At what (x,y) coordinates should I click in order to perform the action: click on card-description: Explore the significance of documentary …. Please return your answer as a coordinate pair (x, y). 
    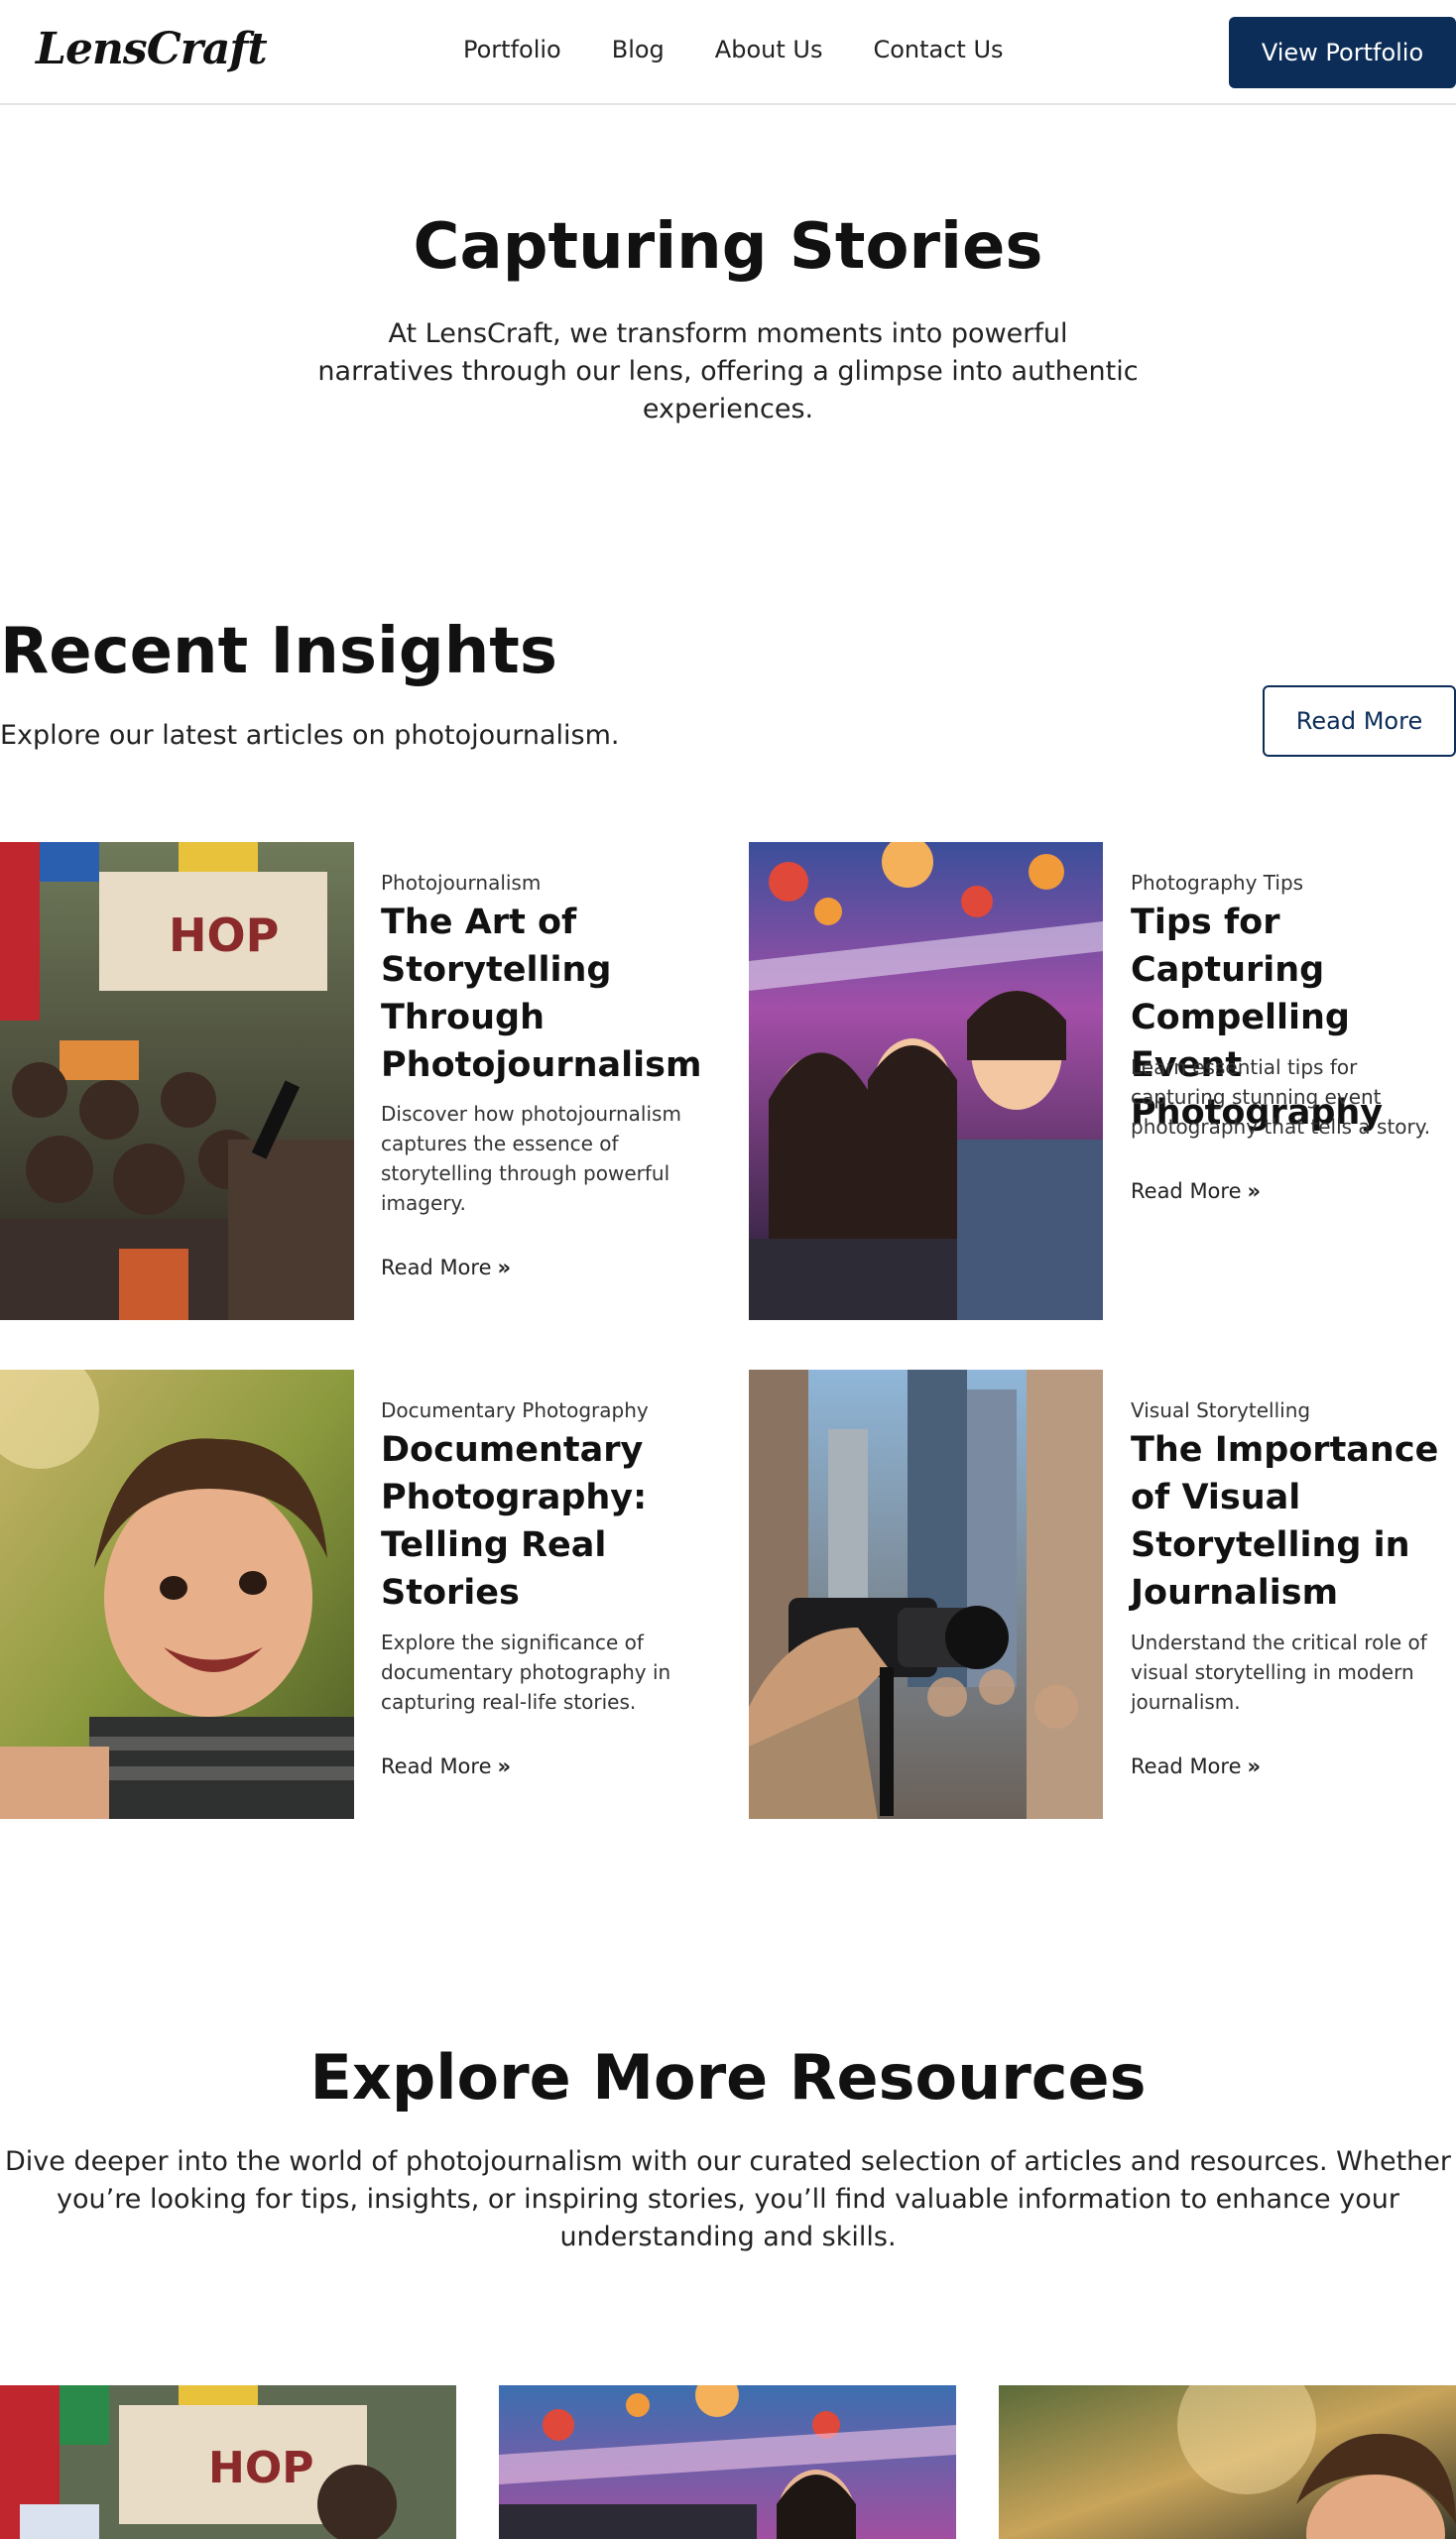
    Looking at the image, I should click on (526, 1672).